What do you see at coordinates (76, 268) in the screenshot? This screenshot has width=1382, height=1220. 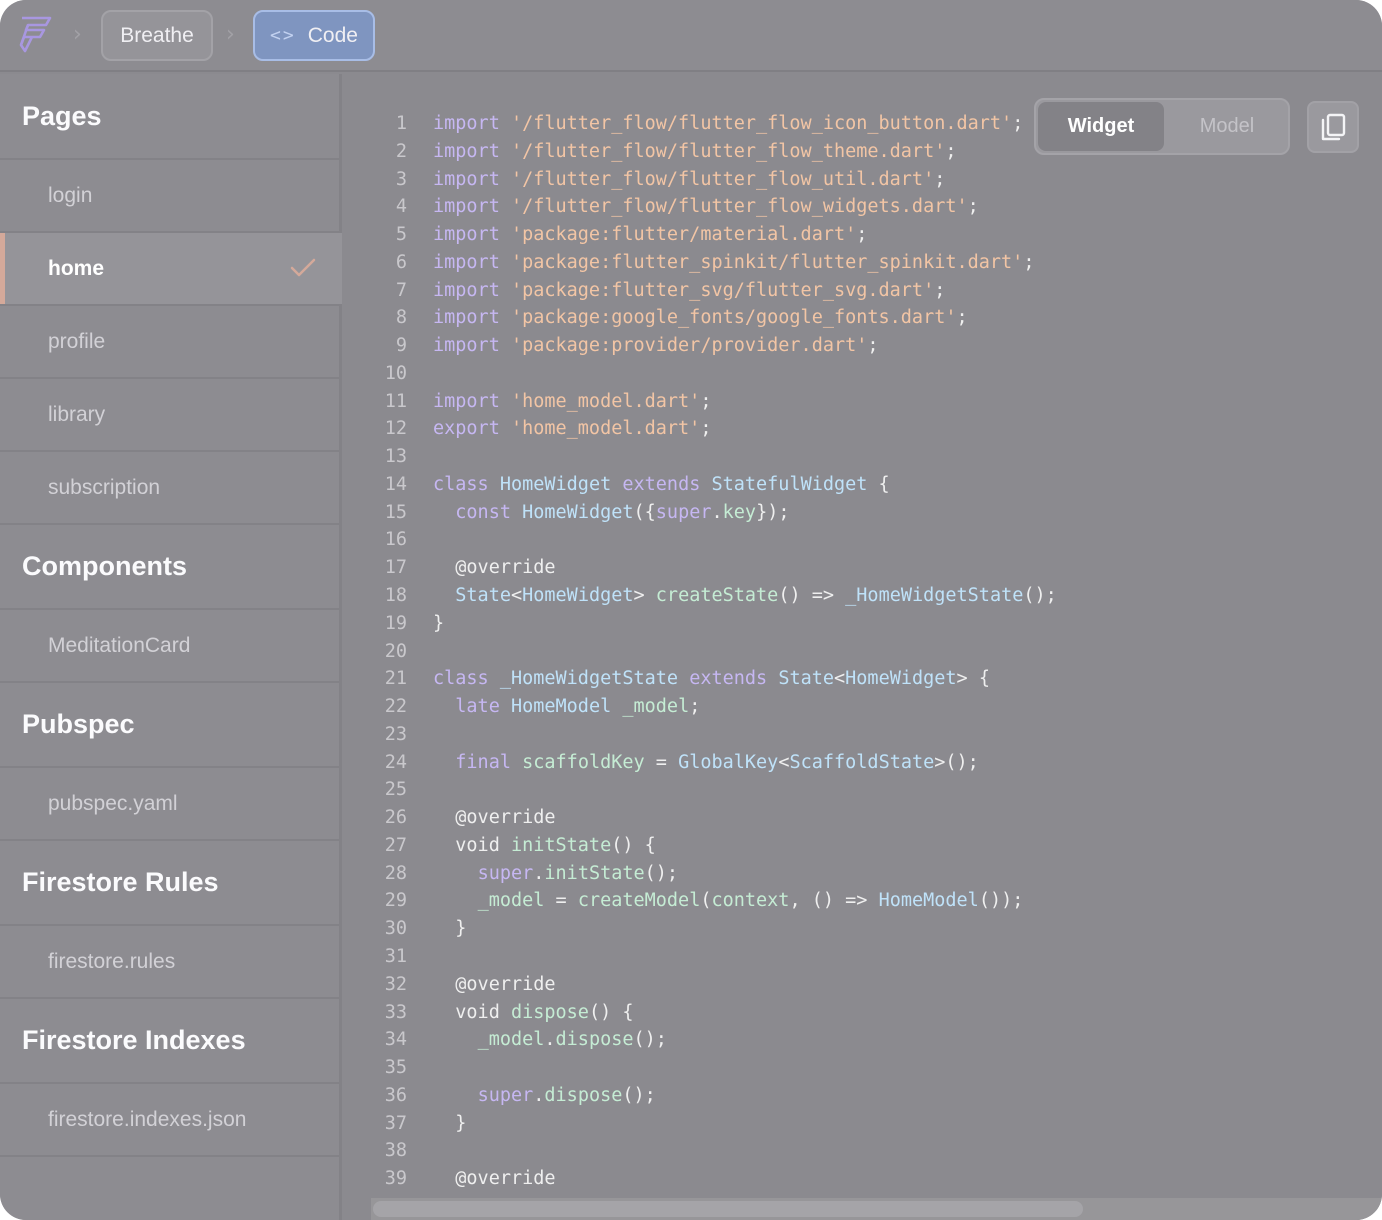 I see `sidebar-item-label: home` at bounding box center [76, 268].